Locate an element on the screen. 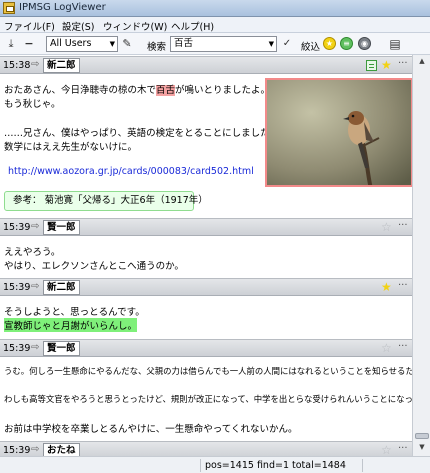 Image resolution: width=430 pixels, height=473 pixels. attached-photo is located at coordinates (338, 132).